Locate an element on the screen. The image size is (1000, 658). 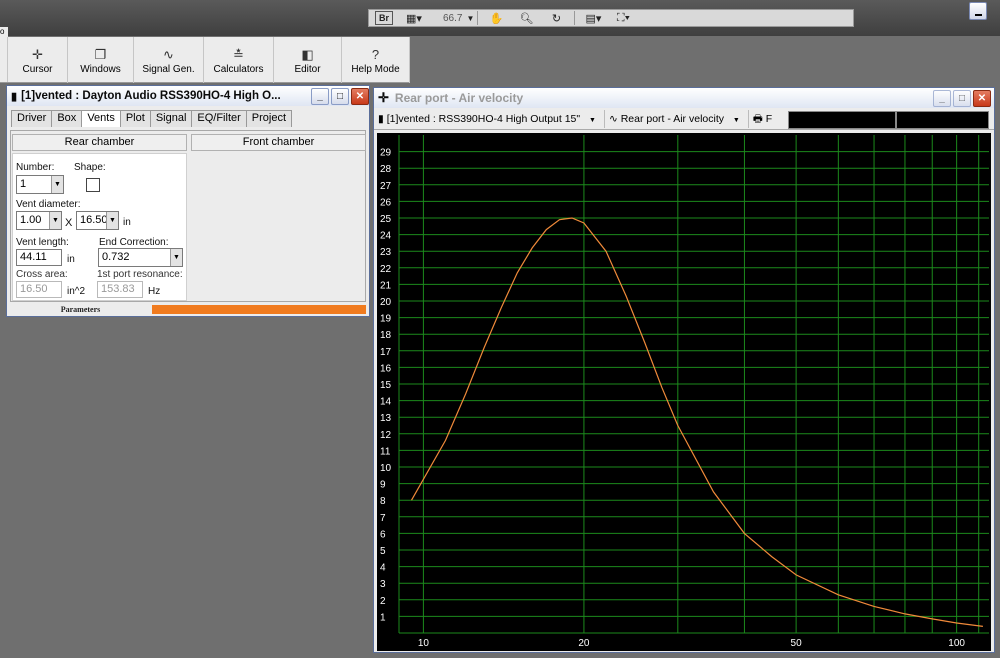
graph-window-title: Rear port - Air velocity is located at coordinates (459, 98).